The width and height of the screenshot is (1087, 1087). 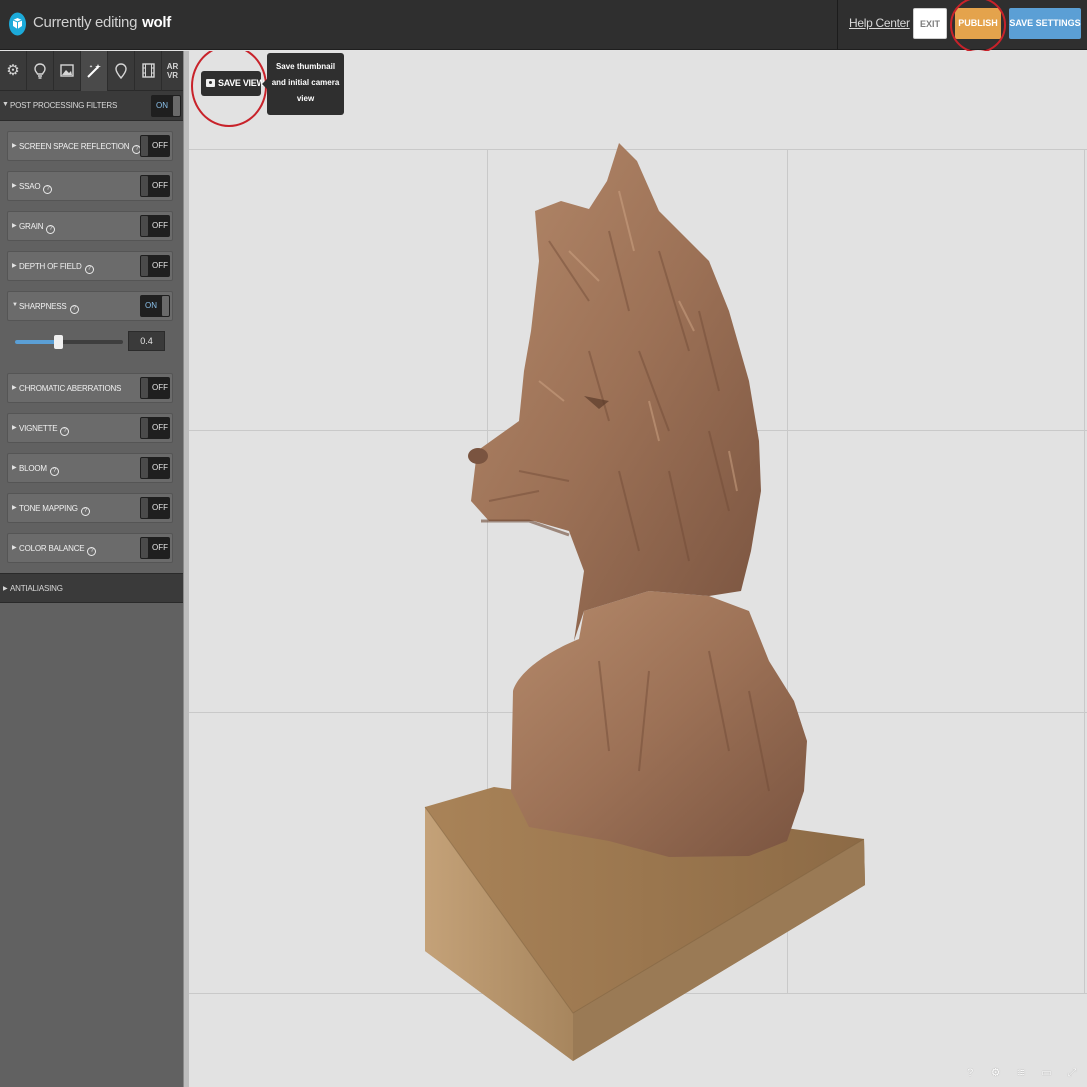 I want to click on filter-depth-of-field: ▶ DEPTH OF FIELD? OFF, so click(x=90, y=266).